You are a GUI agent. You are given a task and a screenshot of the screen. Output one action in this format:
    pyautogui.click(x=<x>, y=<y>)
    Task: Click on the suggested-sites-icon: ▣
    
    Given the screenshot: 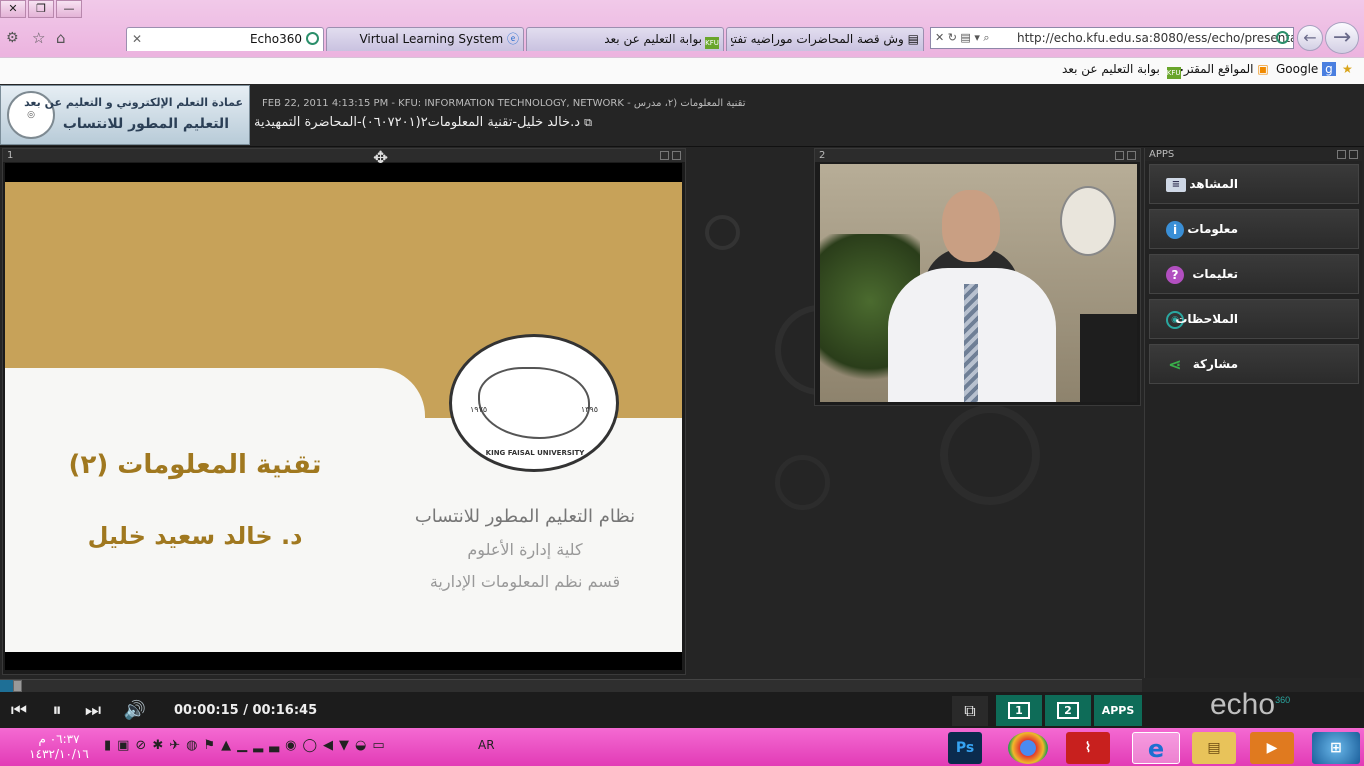 What is the action you would take?
    pyautogui.click(x=1263, y=69)
    